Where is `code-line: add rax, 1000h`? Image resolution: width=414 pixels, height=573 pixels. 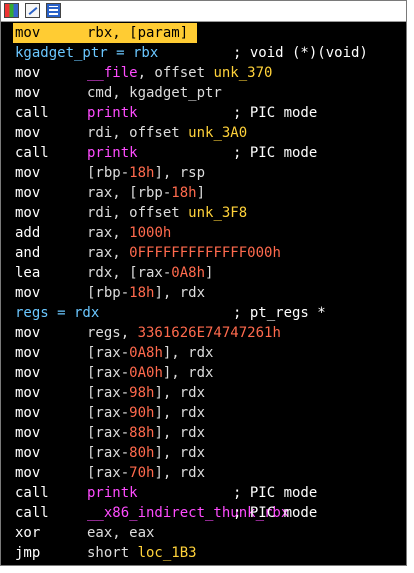 code-line: add rax, 1000h is located at coordinates (210, 233).